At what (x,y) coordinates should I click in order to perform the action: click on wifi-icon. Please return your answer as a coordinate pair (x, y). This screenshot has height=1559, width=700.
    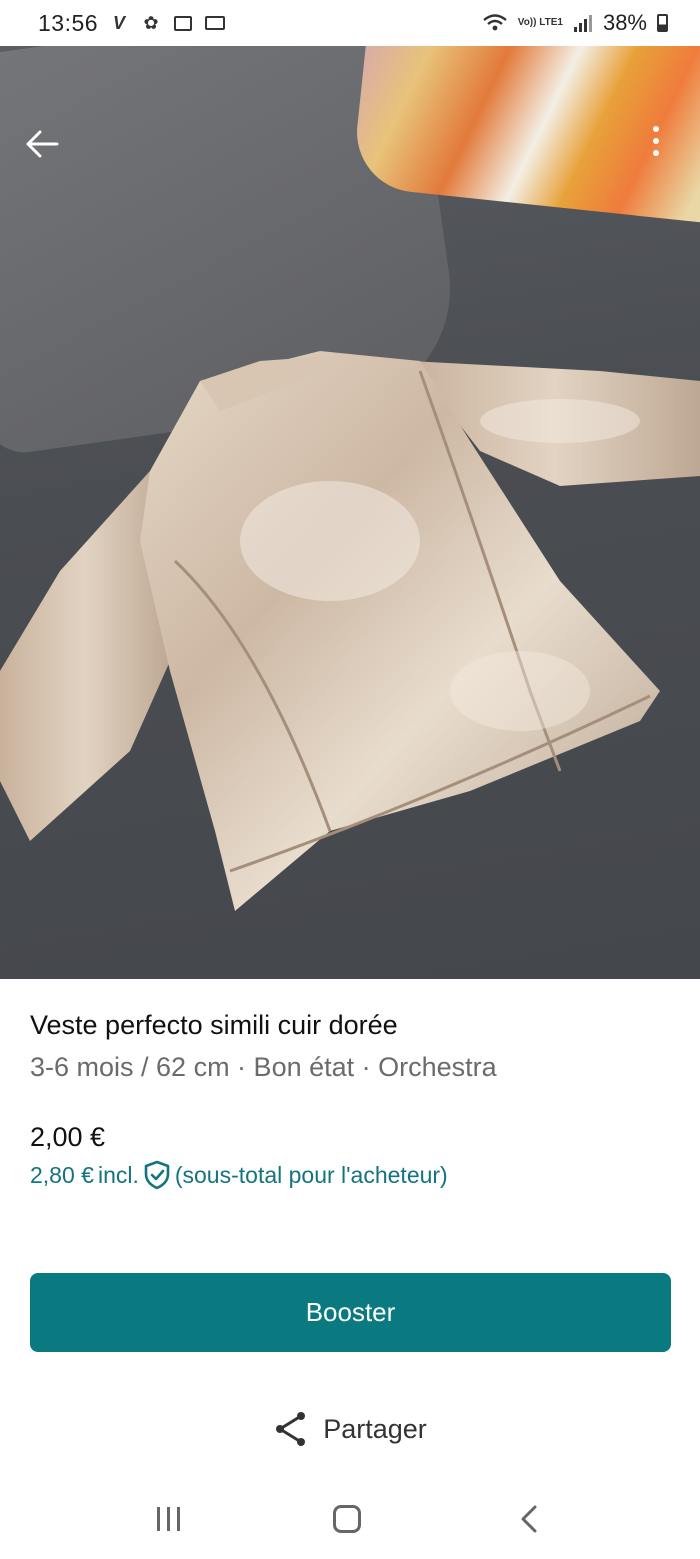
    Looking at the image, I should click on (495, 22).